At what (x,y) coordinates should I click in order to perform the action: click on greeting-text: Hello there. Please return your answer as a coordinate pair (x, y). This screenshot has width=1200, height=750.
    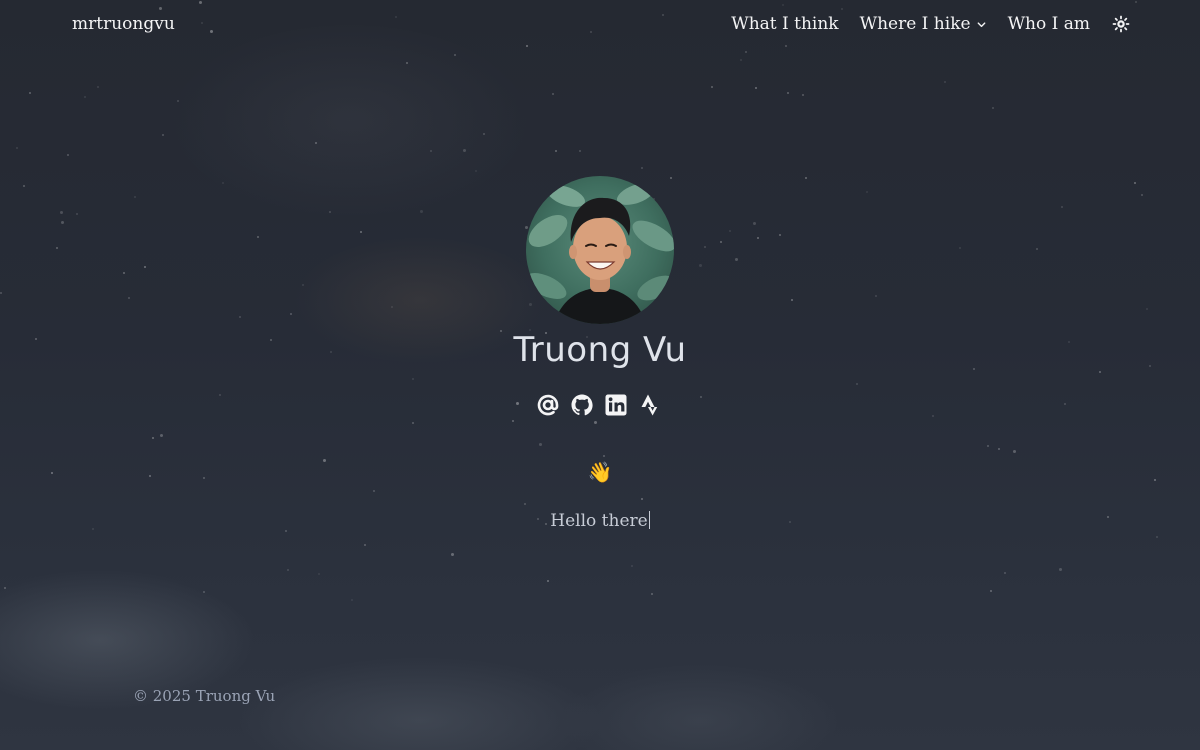
    Looking at the image, I should click on (600, 521).